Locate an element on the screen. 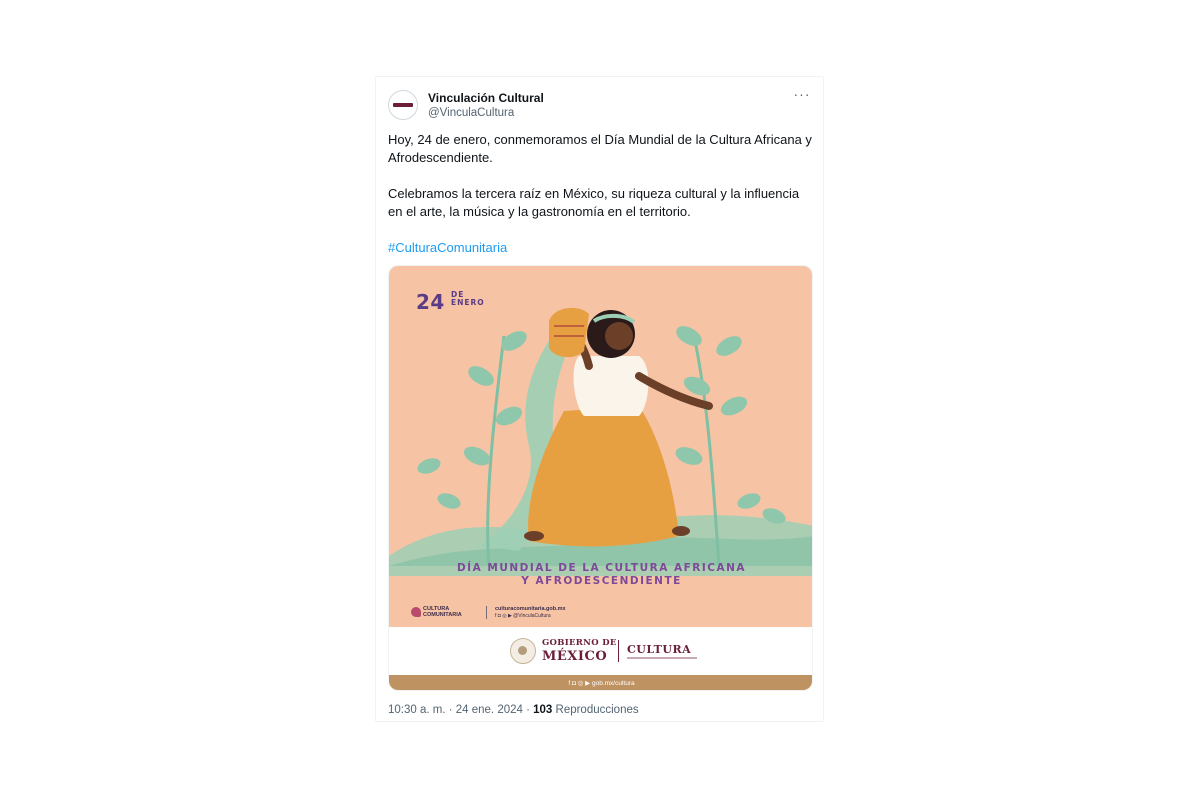 Image resolution: width=1200 pixels, height=800 pixels. cultura-logo: CULTURA is located at coordinates (659, 649).